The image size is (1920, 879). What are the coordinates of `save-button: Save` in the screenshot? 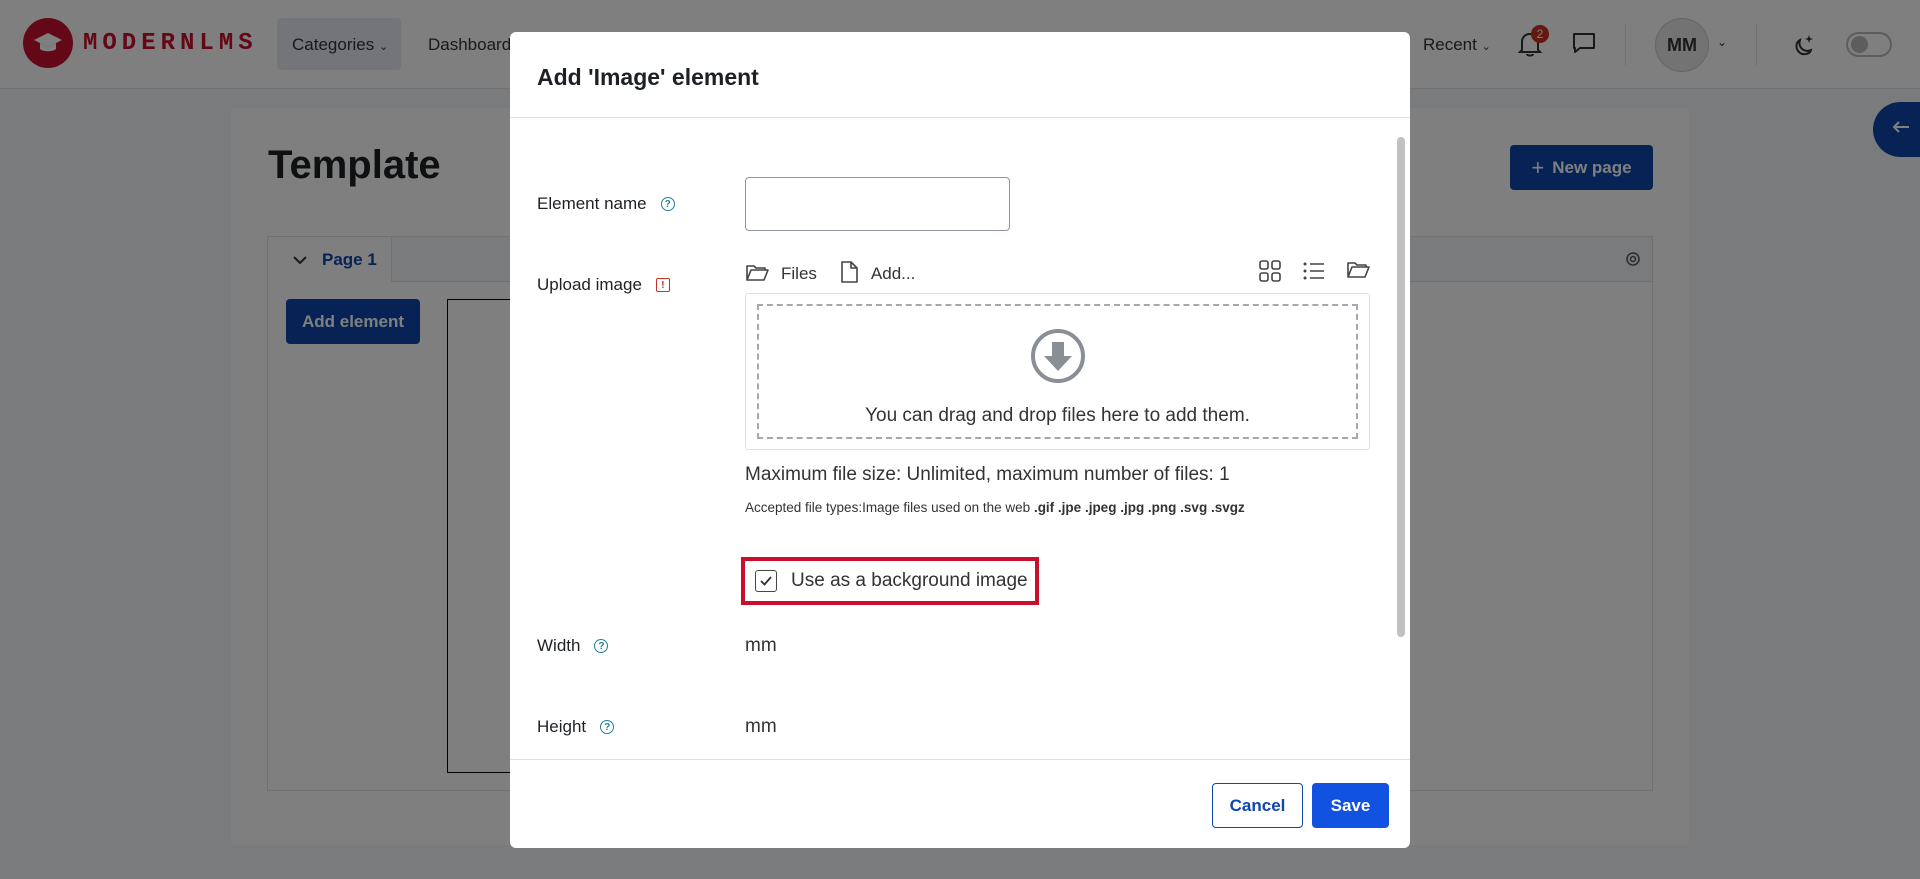 It's located at (1350, 805).